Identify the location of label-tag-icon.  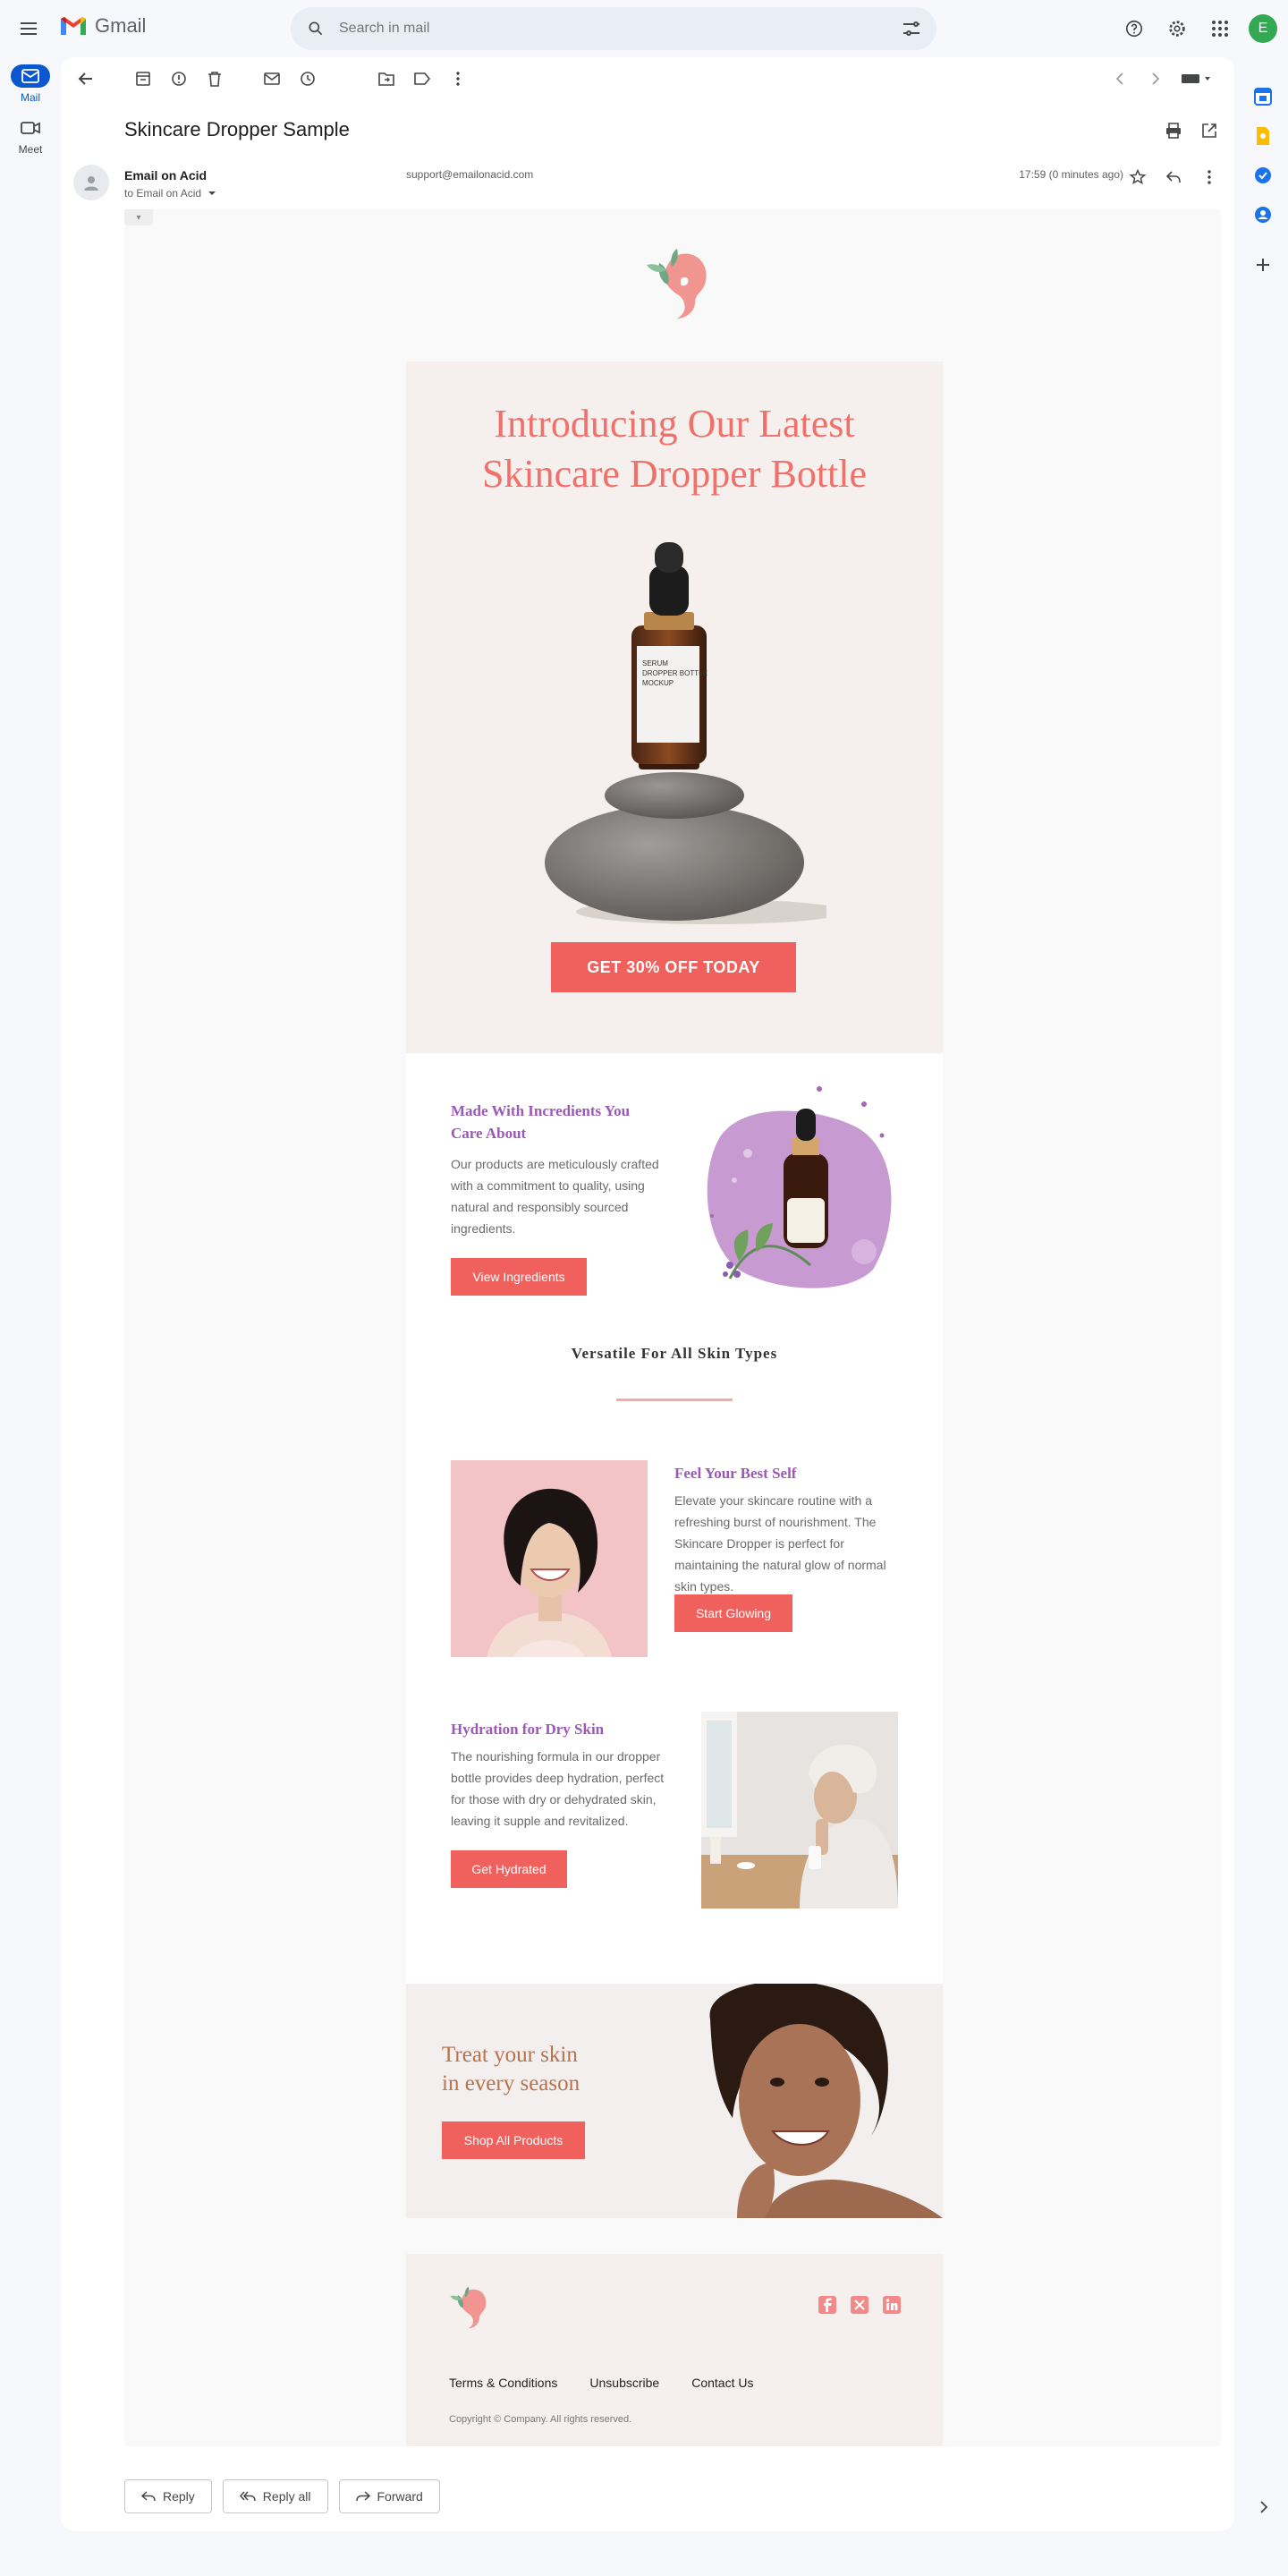
(422, 79).